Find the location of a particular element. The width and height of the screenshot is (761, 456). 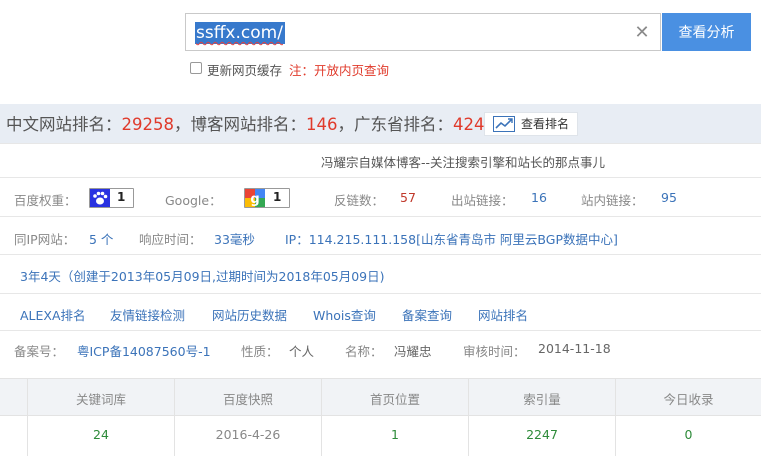

search-button: 查看分析 is located at coordinates (706, 32).